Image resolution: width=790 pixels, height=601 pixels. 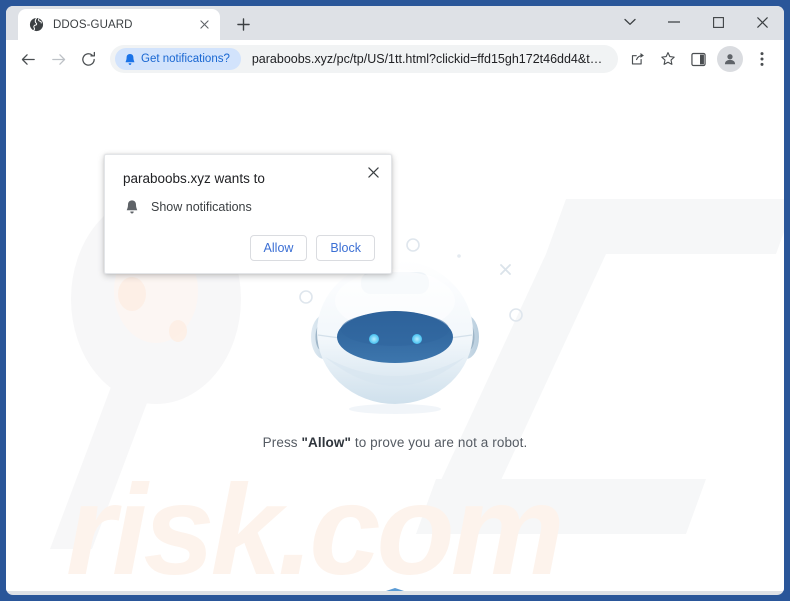 What do you see at coordinates (395, 23) in the screenshot?
I see `tab-strip: DDOS-GUARD` at bounding box center [395, 23].